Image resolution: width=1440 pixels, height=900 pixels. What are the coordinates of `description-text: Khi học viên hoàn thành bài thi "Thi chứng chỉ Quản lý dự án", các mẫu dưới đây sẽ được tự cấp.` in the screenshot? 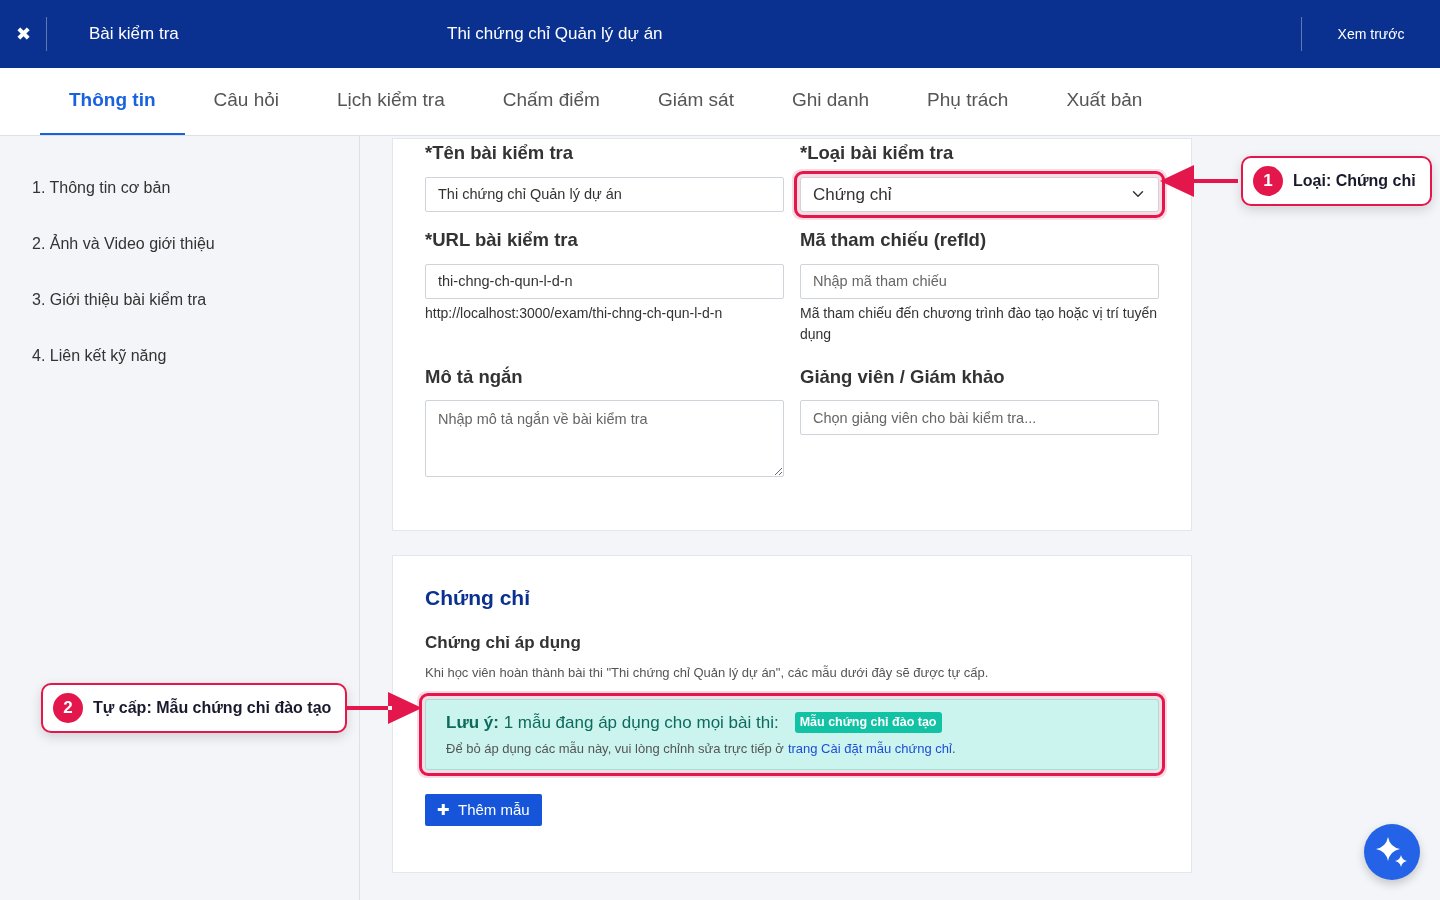 It's located at (707, 673).